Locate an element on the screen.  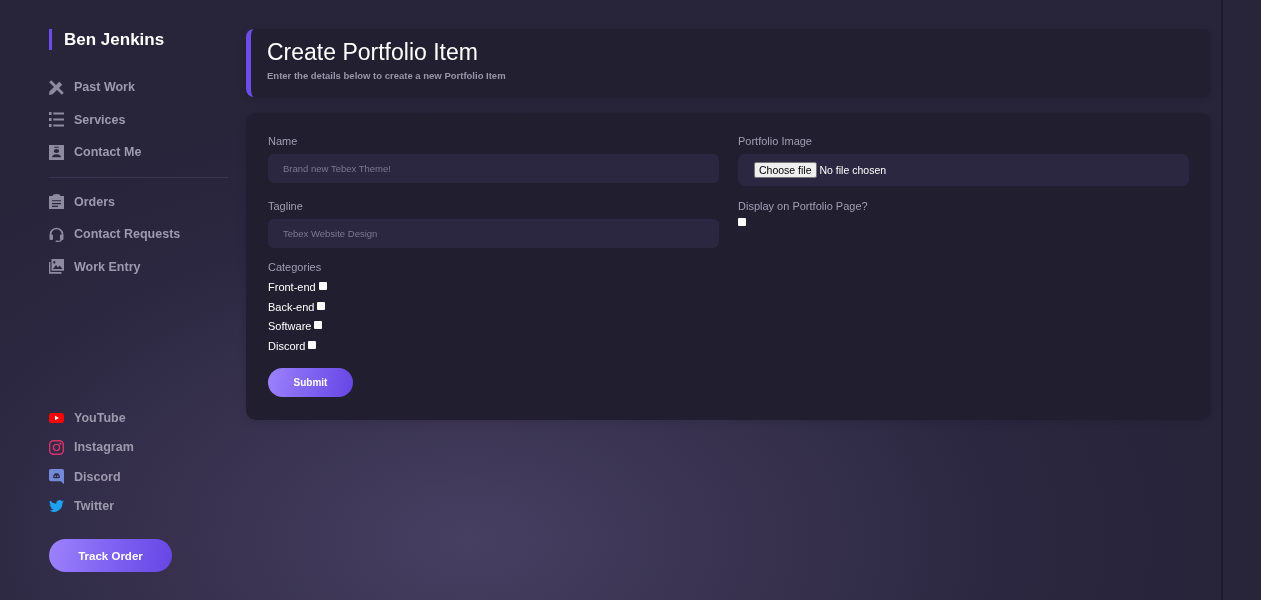
twitter-bird-icon is located at coordinates (56, 506).